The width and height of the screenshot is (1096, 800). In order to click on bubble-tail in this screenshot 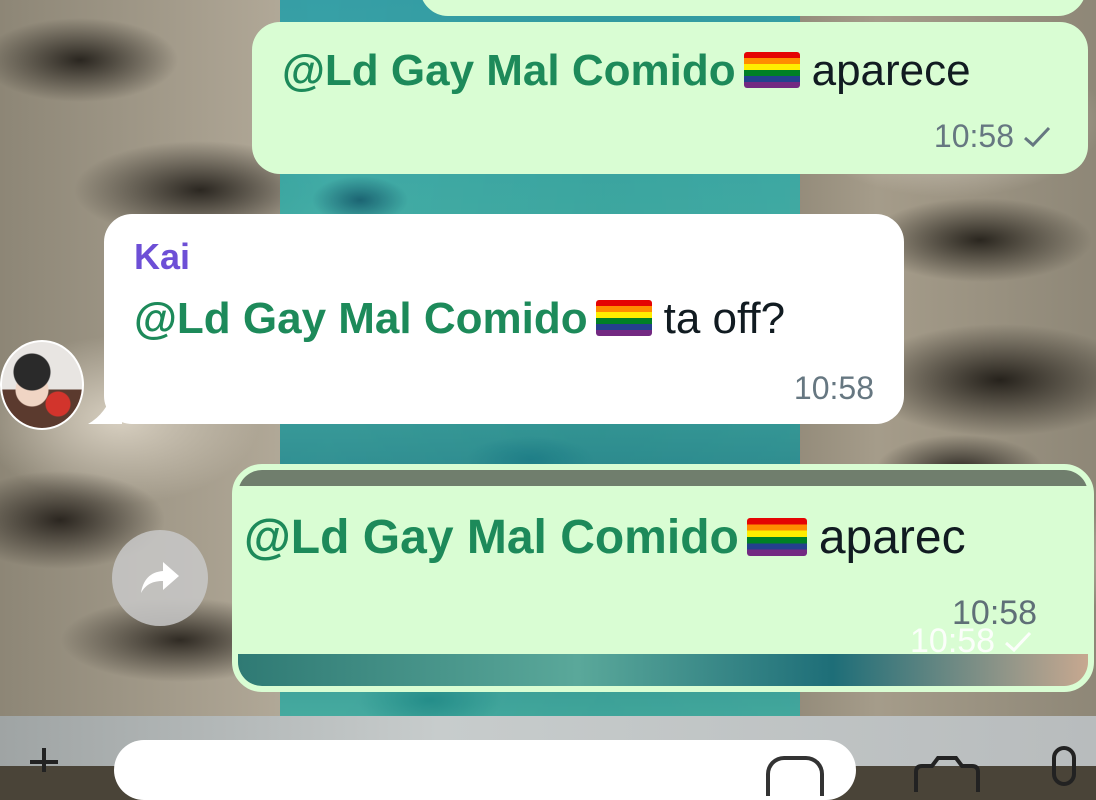, I will do `click(105, 407)`.